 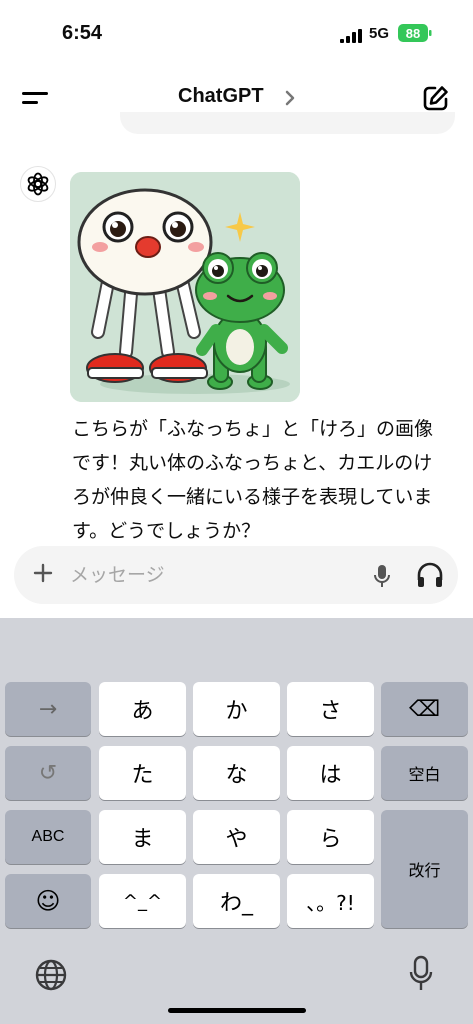 What do you see at coordinates (424, 773) in the screenshot?
I see `key-space: 空白` at bounding box center [424, 773].